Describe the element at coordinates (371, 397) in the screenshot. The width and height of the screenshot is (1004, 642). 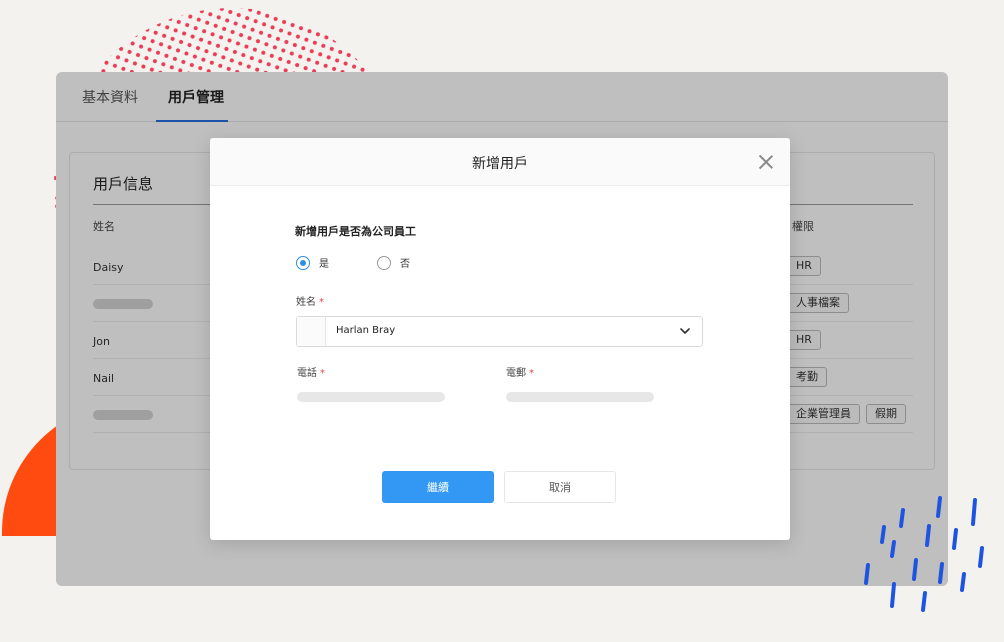
I see `phone-input-placeholder` at that location.